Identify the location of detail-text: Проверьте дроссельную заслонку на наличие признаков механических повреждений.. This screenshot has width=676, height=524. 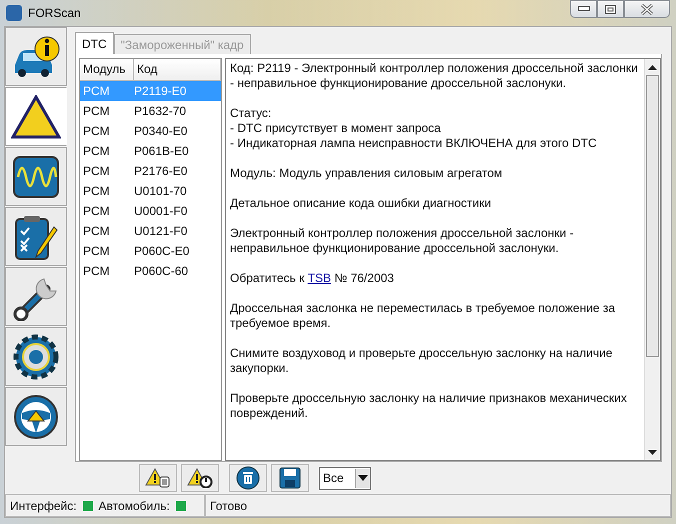
(429, 406).